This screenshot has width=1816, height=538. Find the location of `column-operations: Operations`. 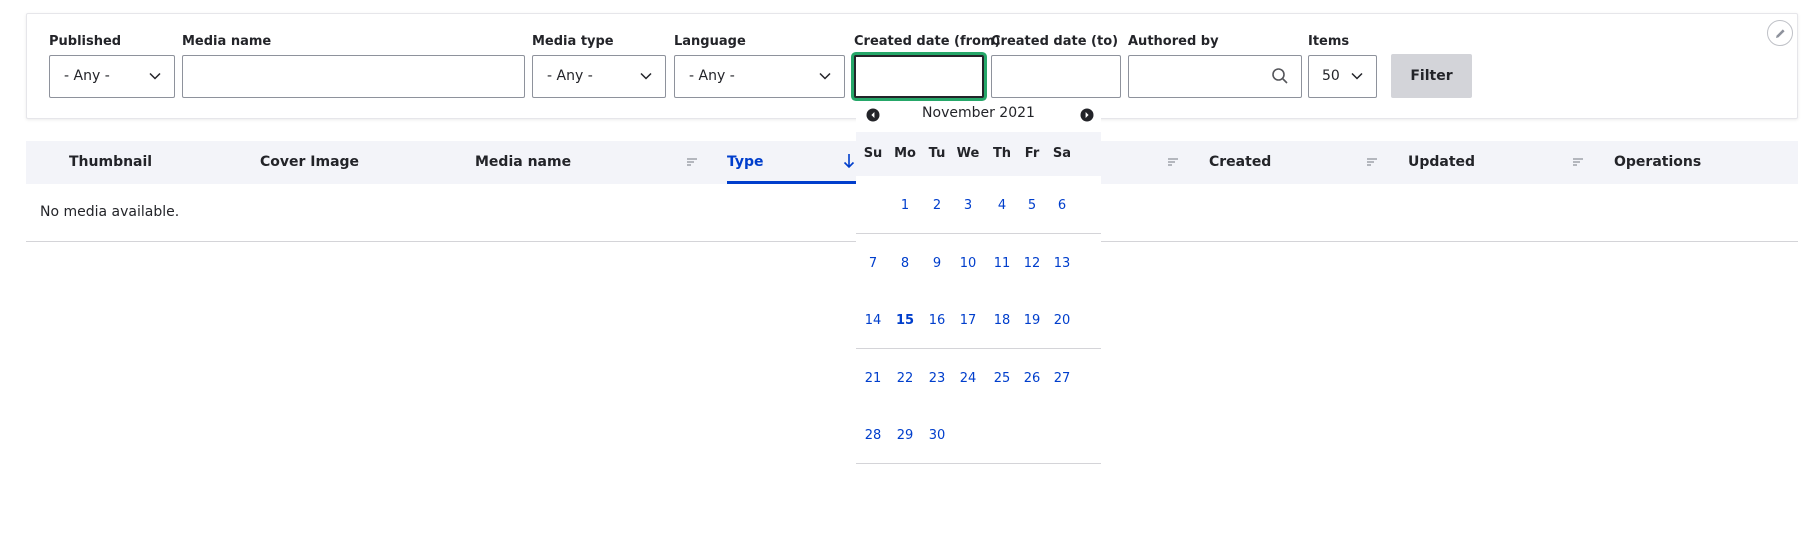

column-operations: Operations is located at coordinates (1658, 162).